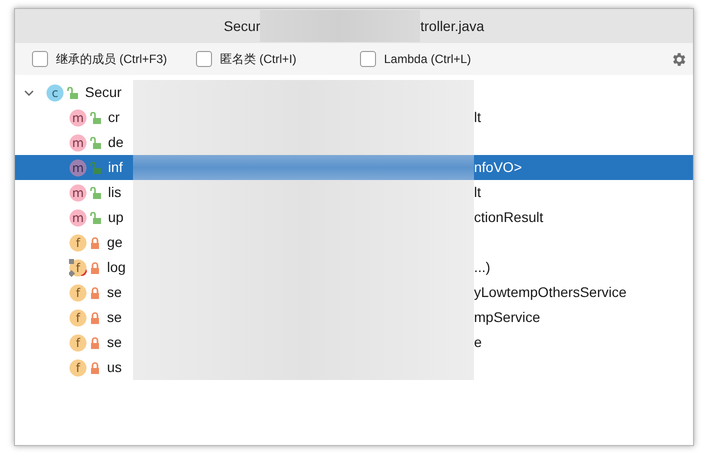  Describe the element at coordinates (278, 59) in the screenshot. I see `filter-checkbox: 匿名类 (Ctrl+I)` at that location.